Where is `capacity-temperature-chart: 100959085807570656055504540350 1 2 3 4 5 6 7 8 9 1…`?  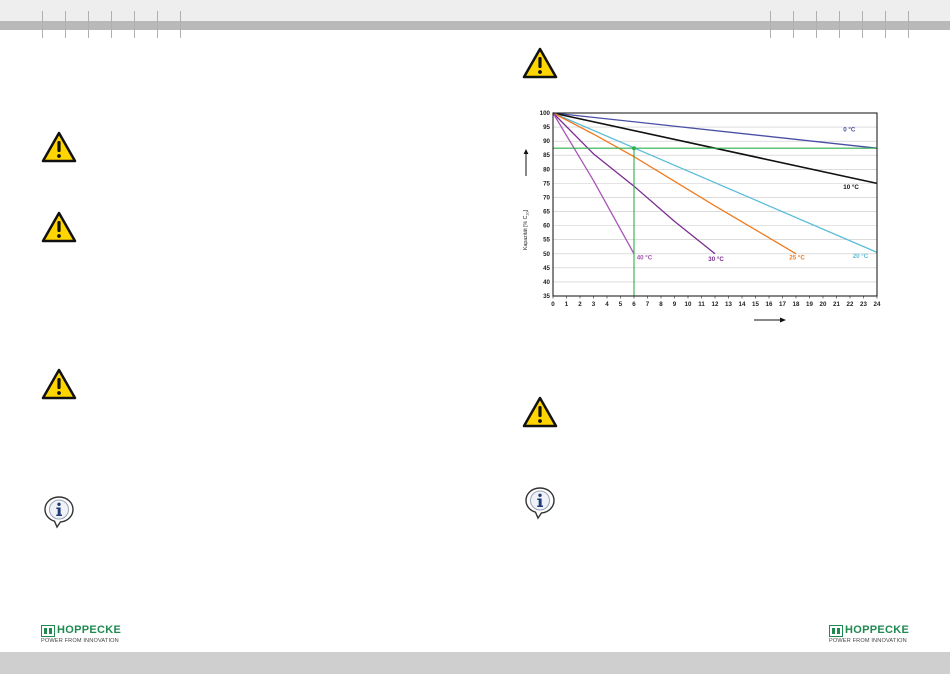 capacity-temperature-chart: 100959085807570656055504540350 1 2 3 4 5 6 7 8 9 1… is located at coordinates (702, 216).